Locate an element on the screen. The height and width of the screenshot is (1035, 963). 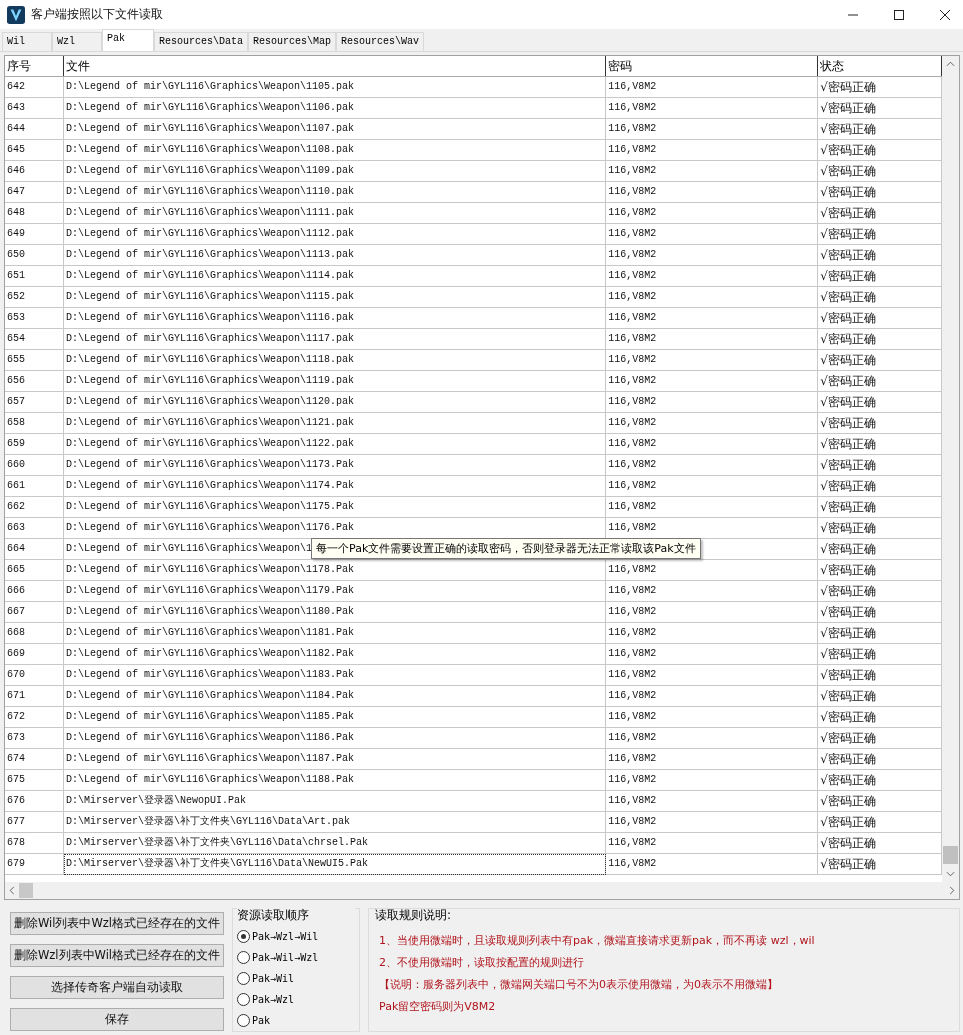
table-cell: D:\Mirserver\登录器\NewopUI.Pak is located at coordinates (335, 801).